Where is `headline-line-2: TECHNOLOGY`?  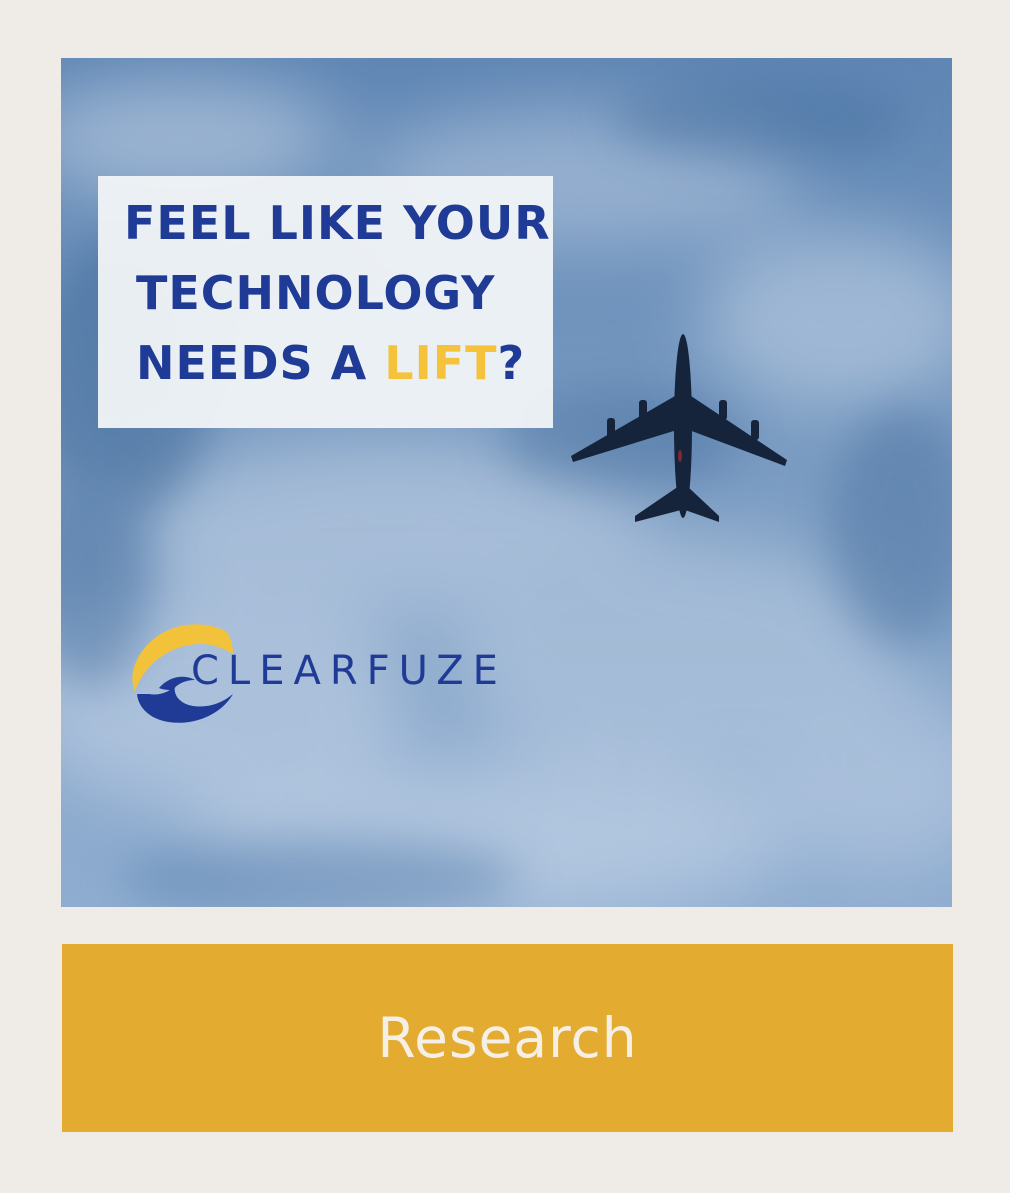 headline-line-2: TECHNOLOGY is located at coordinates (316, 293).